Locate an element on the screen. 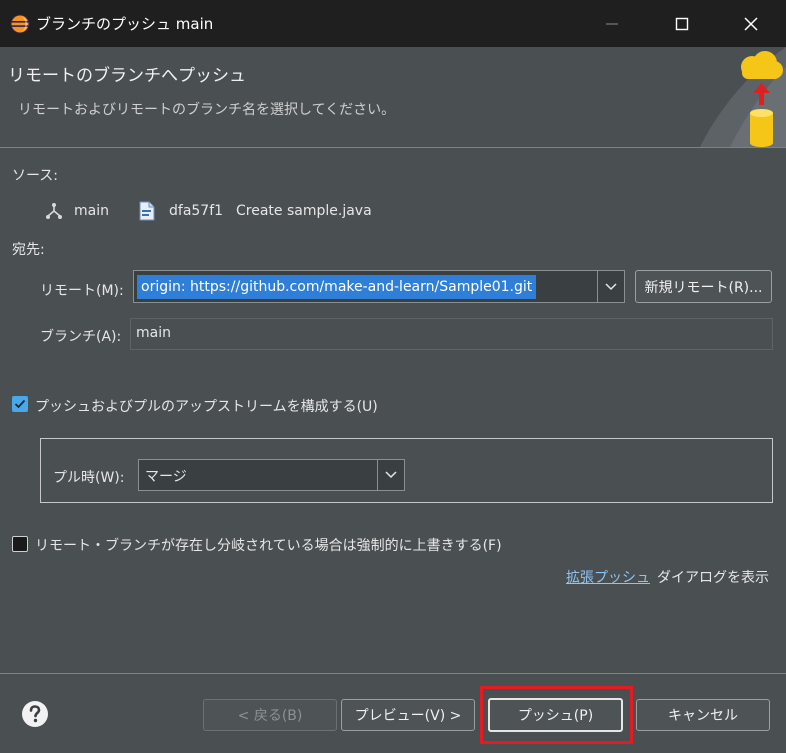 The height and width of the screenshot is (753, 786). advanced-push-link: 拡張プッシュ is located at coordinates (608, 577).